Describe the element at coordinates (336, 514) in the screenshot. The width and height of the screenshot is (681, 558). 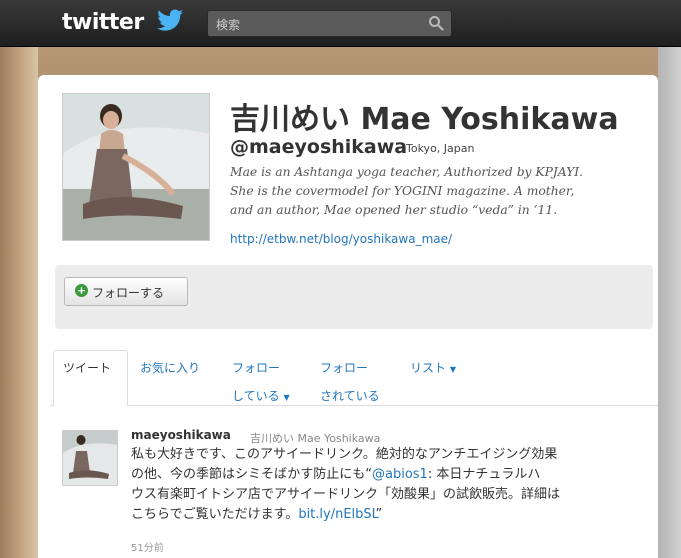
I see `tweet-url-link: bit.ly/nElbSL` at that location.